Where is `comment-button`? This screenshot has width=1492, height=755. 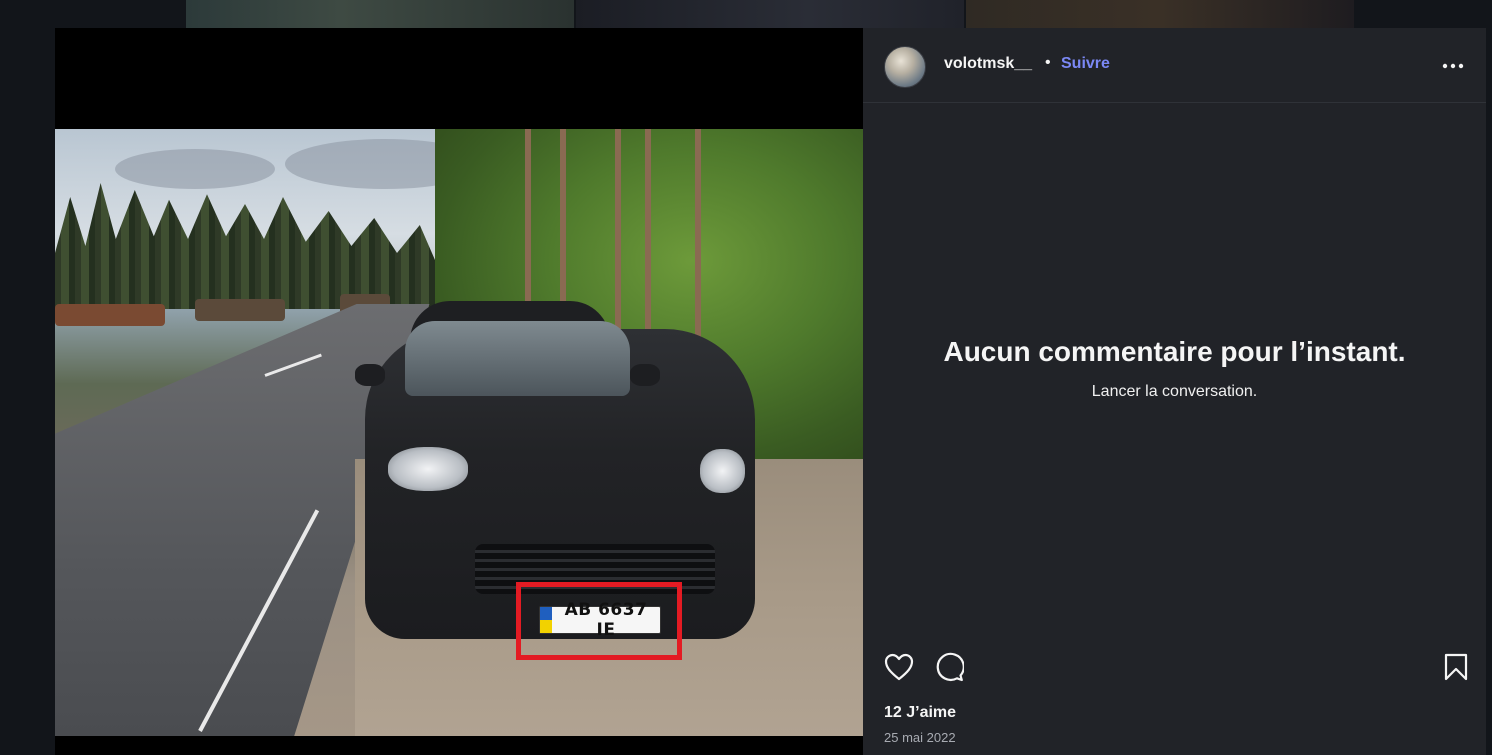
comment-button is located at coordinates (949, 667).